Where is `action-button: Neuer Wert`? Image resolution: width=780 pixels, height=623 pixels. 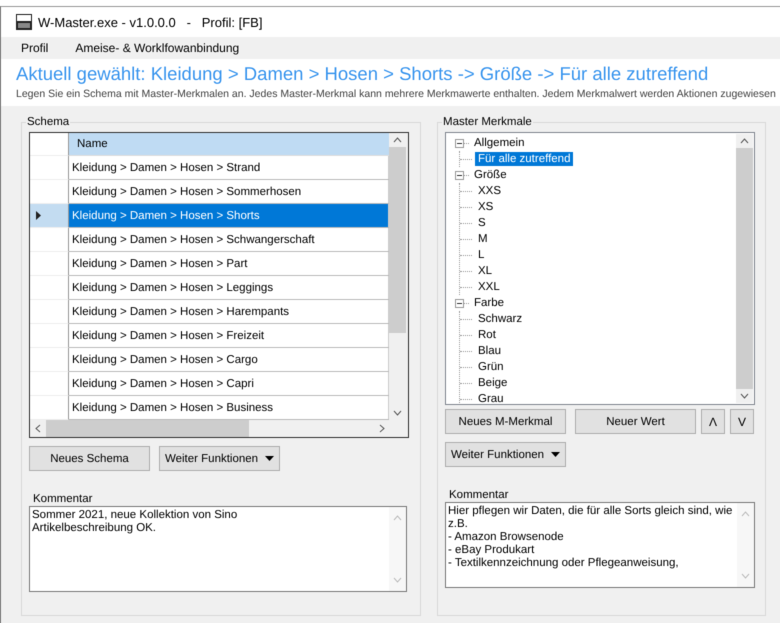 action-button: Neuer Wert is located at coordinates (635, 421).